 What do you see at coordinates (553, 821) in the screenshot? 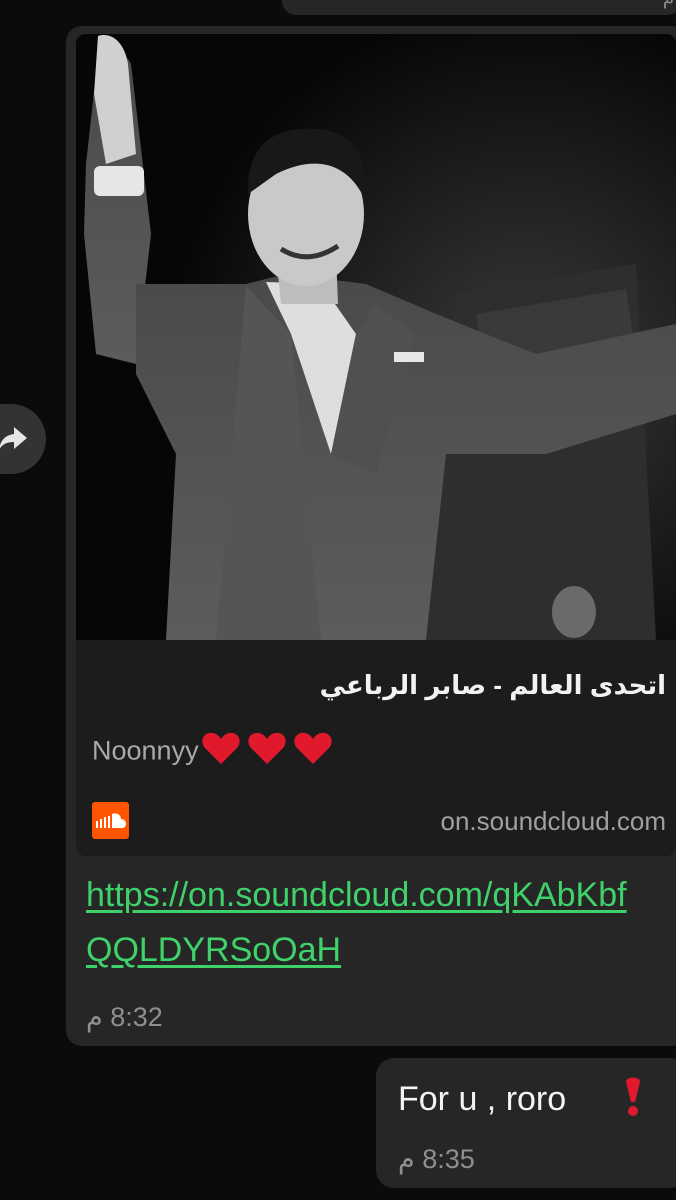
I see `preview-domain: on.soundcloud.com` at bounding box center [553, 821].